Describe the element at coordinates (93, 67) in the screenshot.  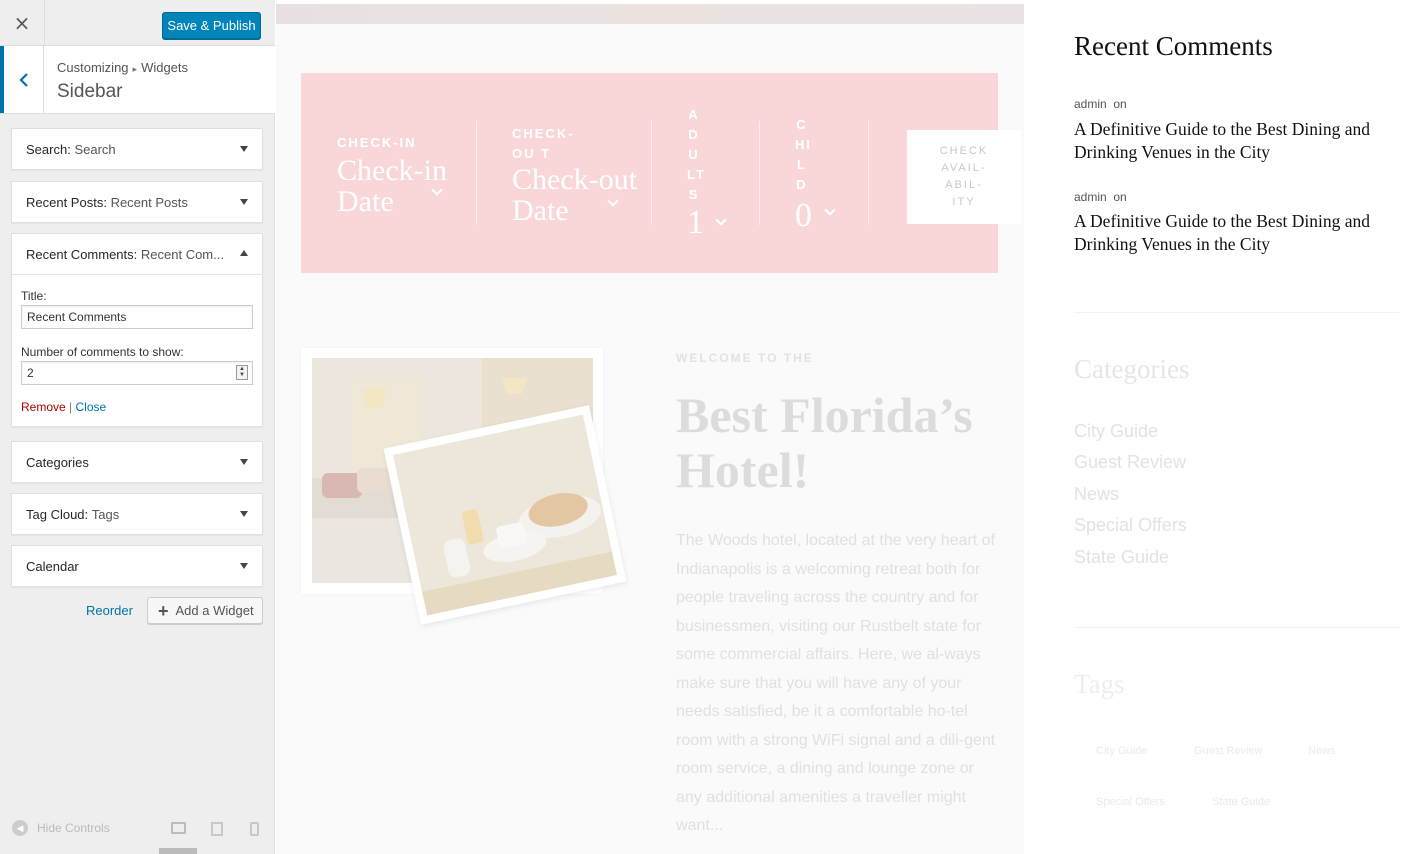
I see `breadcrumb-root: Customizing` at that location.